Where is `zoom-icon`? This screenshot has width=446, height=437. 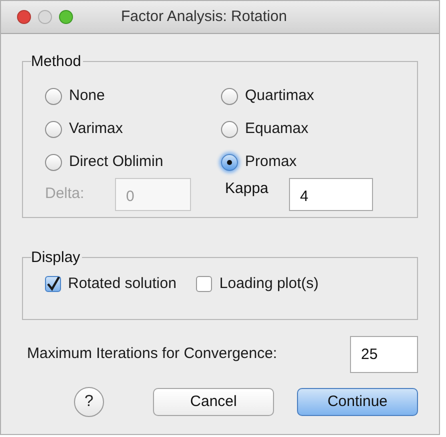 zoom-icon is located at coordinates (66, 17).